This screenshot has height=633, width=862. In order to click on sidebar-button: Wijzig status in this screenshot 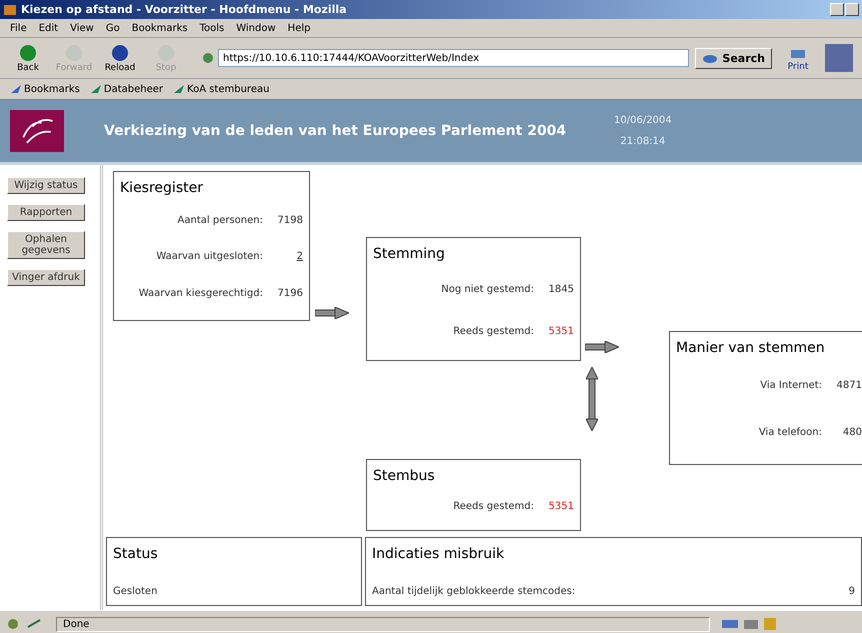, I will do `click(46, 185)`.